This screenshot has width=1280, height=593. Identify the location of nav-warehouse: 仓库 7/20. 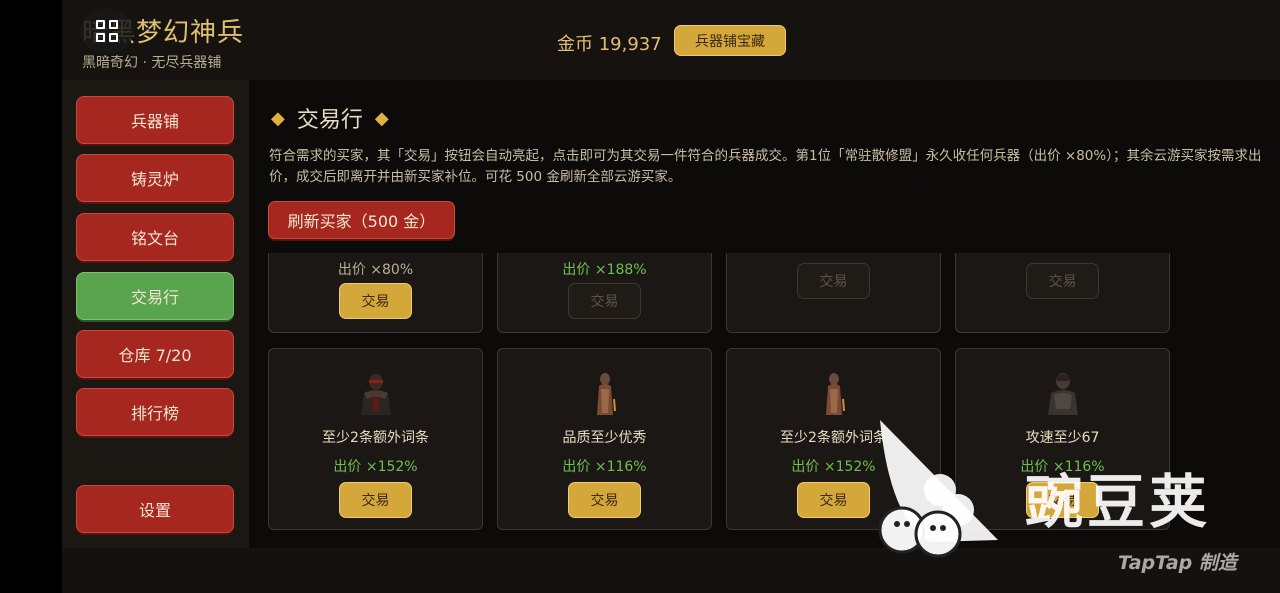
(155, 354).